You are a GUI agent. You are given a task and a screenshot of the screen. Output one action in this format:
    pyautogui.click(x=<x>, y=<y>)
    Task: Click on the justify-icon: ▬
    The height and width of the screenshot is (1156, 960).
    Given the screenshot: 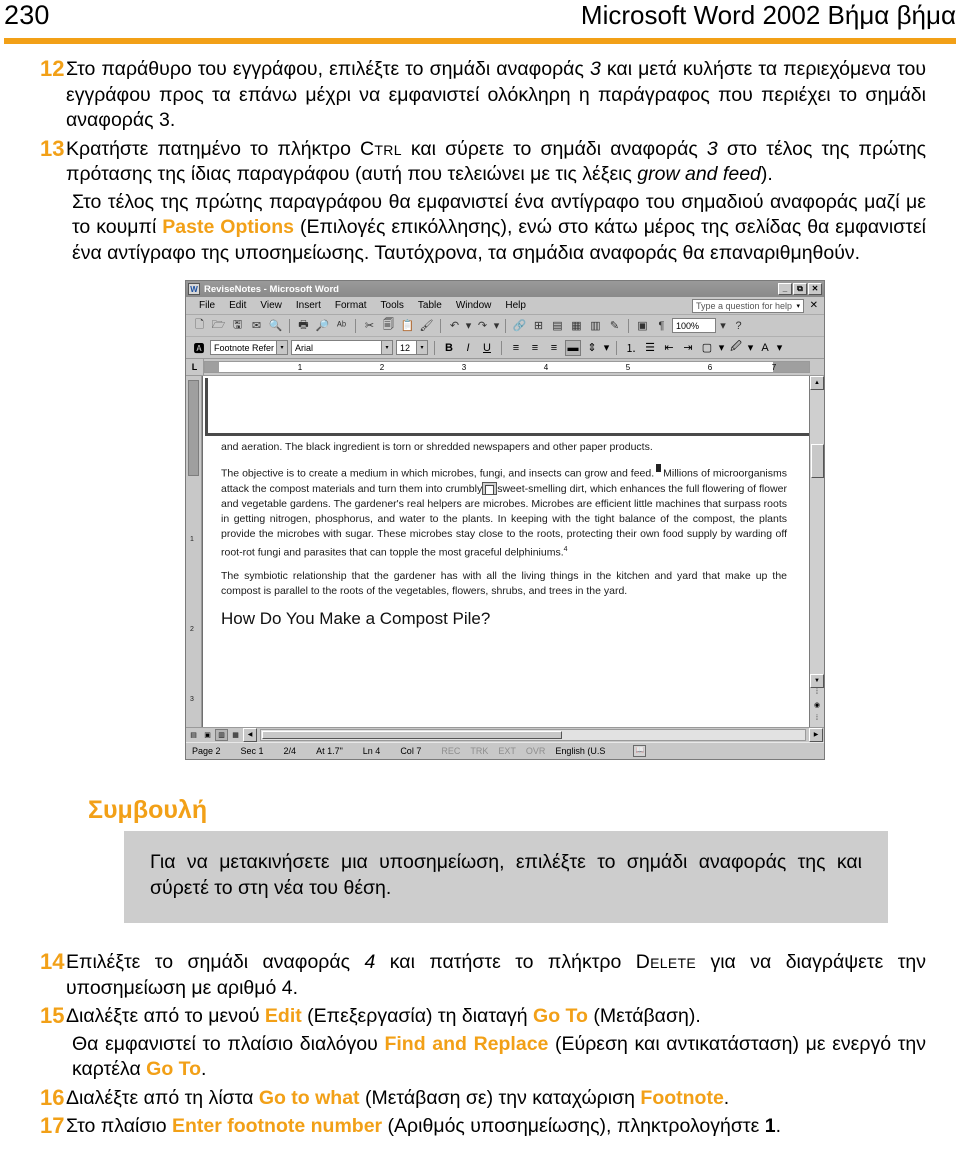 What is the action you would take?
    pyautogui.click(x=573, y=347)
    